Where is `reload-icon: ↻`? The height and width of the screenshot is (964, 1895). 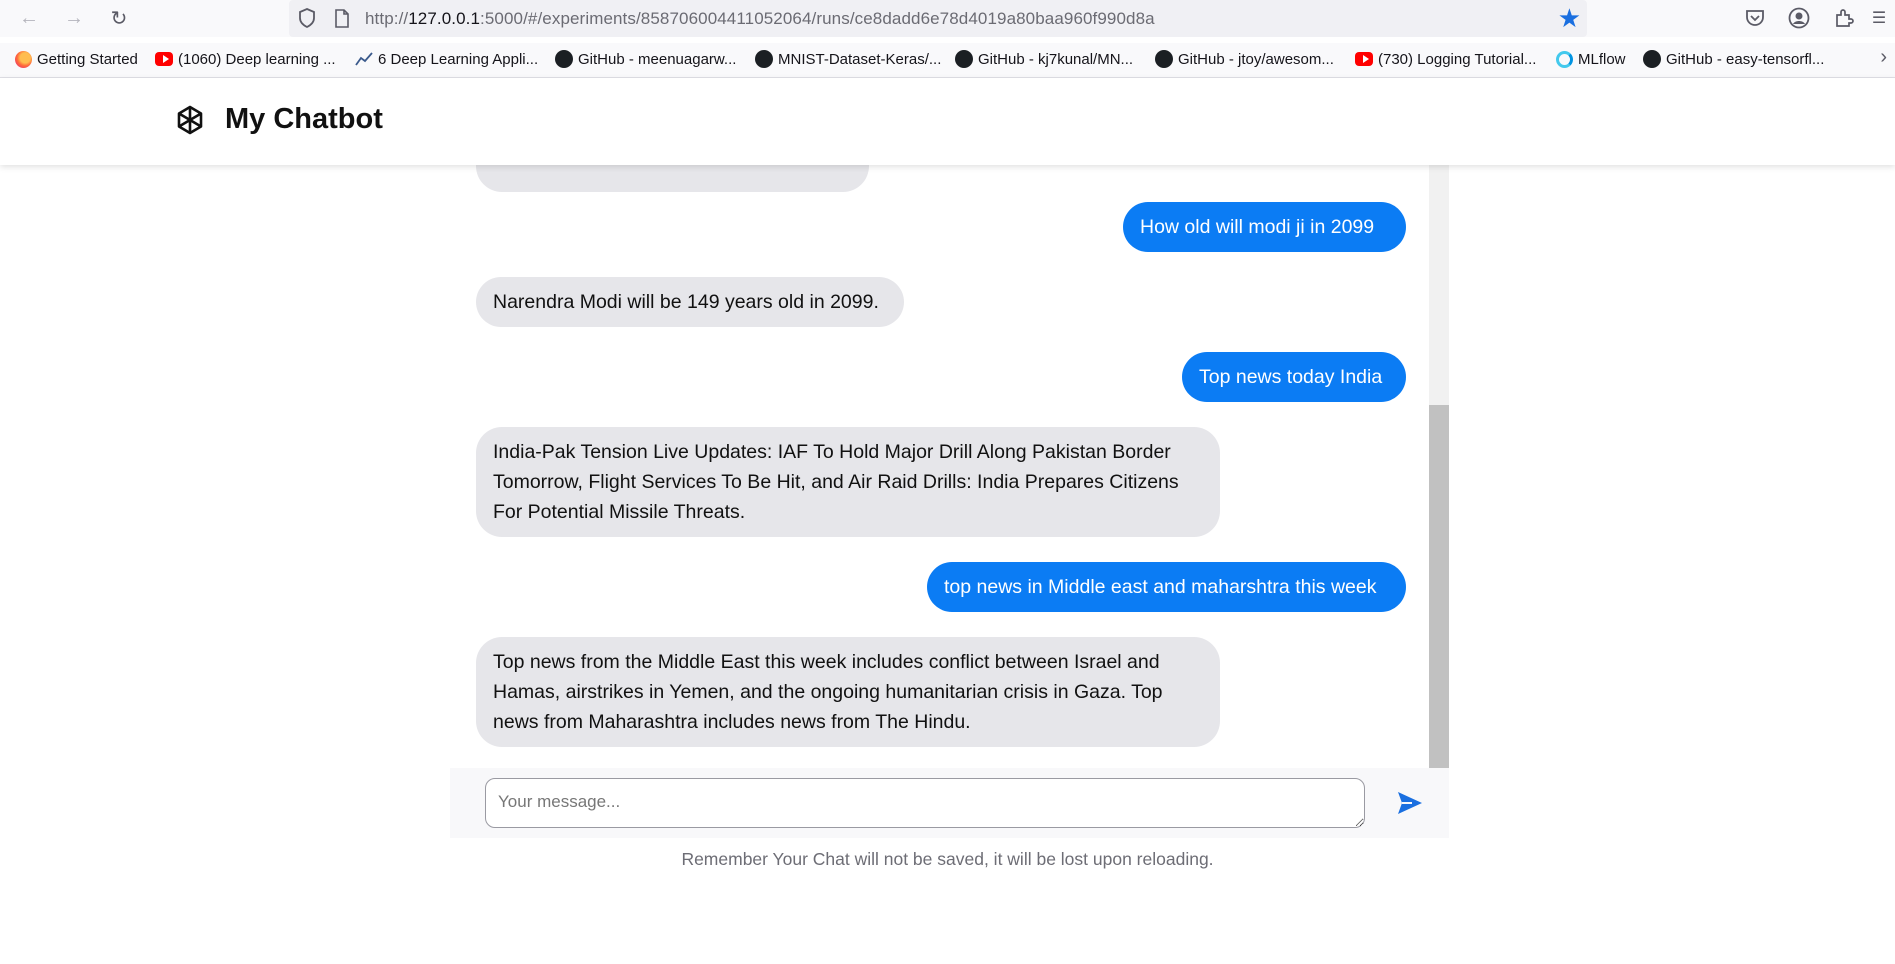 reload-icon: ↻ is located at coordinates (119, 18).